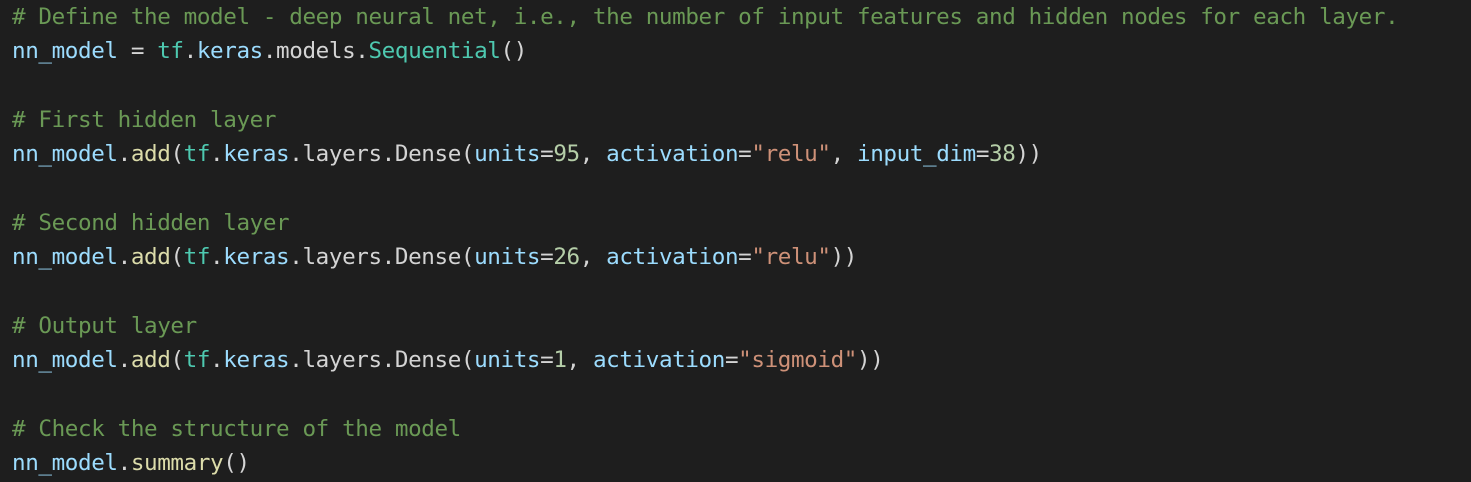 The width and height of the screenshot is (1471, 482). Describe the element at coordinates (144, 119) in the screenshot. I see `code-comment: # First hidden layer` at that location.